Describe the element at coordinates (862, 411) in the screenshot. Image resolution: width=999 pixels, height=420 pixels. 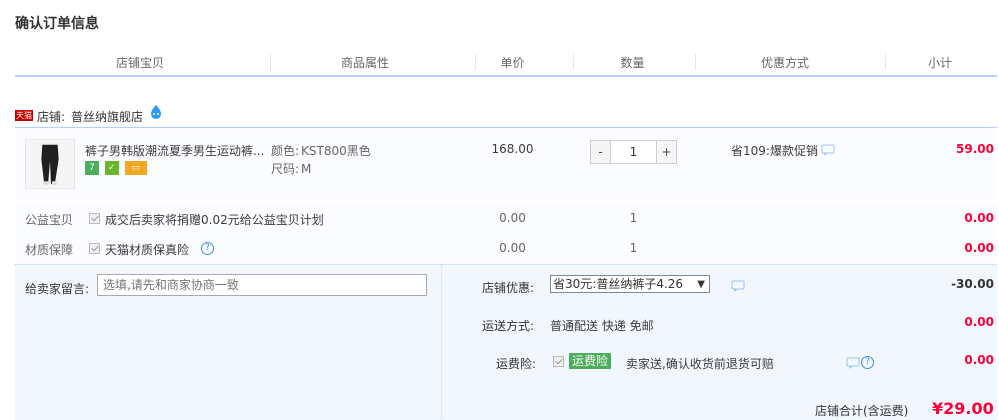
I see `total-label: 店铺合计(含运费)` at that location.